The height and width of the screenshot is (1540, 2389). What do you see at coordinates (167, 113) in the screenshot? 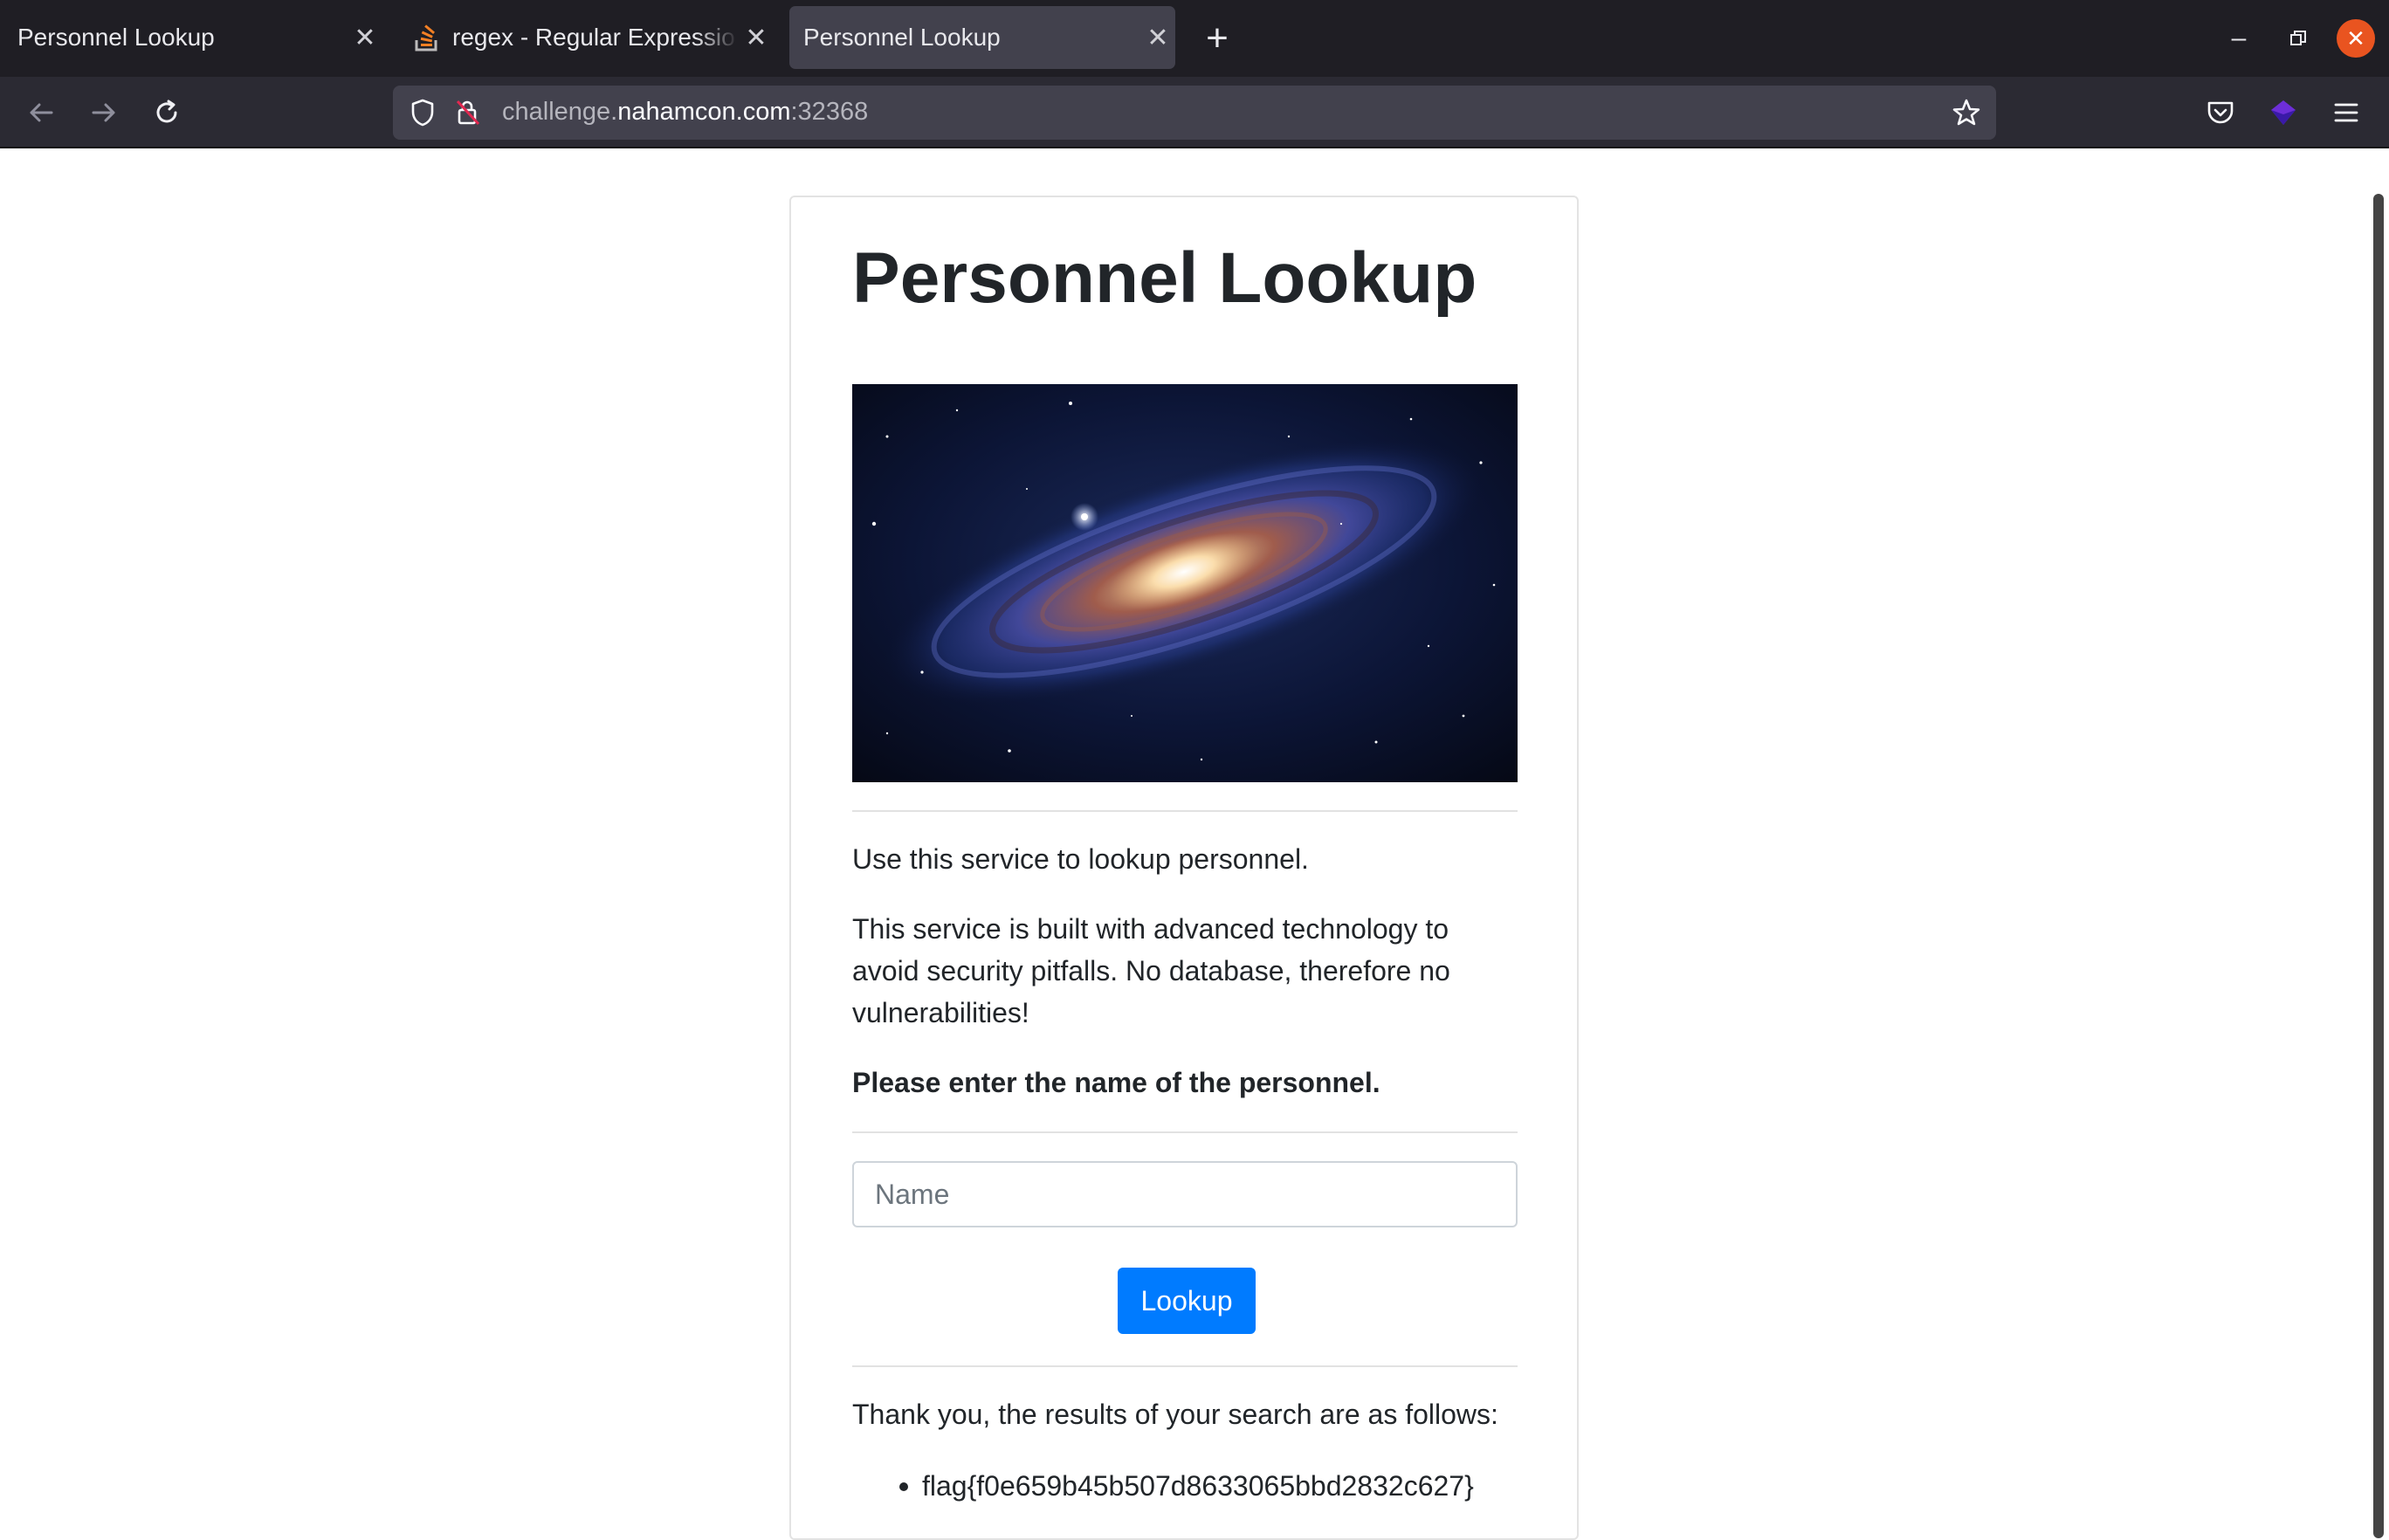
I see `reload-icon` at bounding box center [167, 113].